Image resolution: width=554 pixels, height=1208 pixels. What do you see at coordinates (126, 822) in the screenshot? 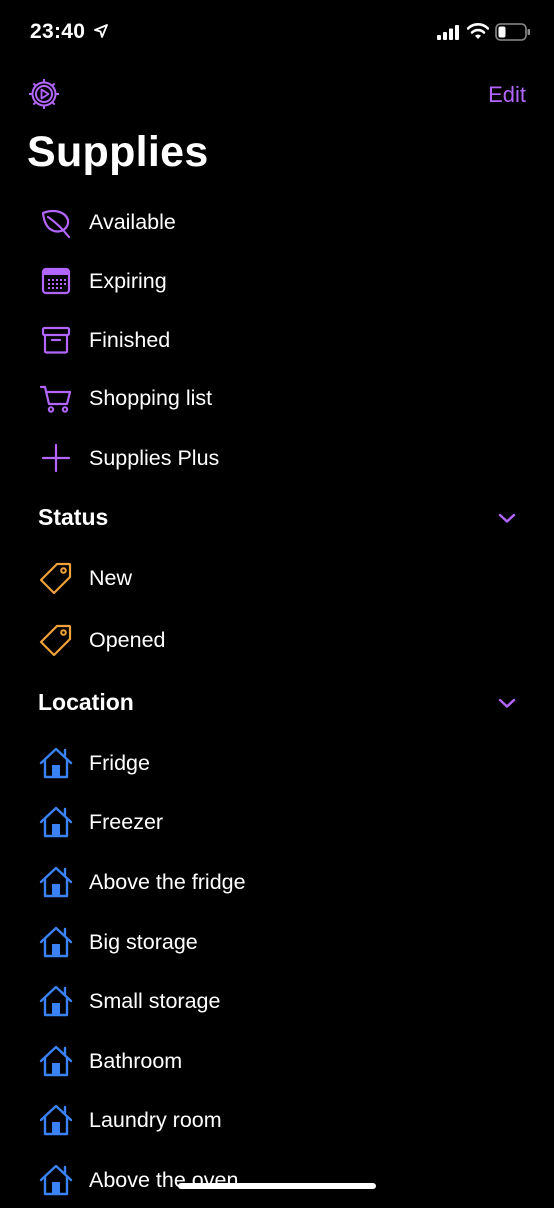
I see `location-item-label: Freezer` at bounding box center [126, 822].